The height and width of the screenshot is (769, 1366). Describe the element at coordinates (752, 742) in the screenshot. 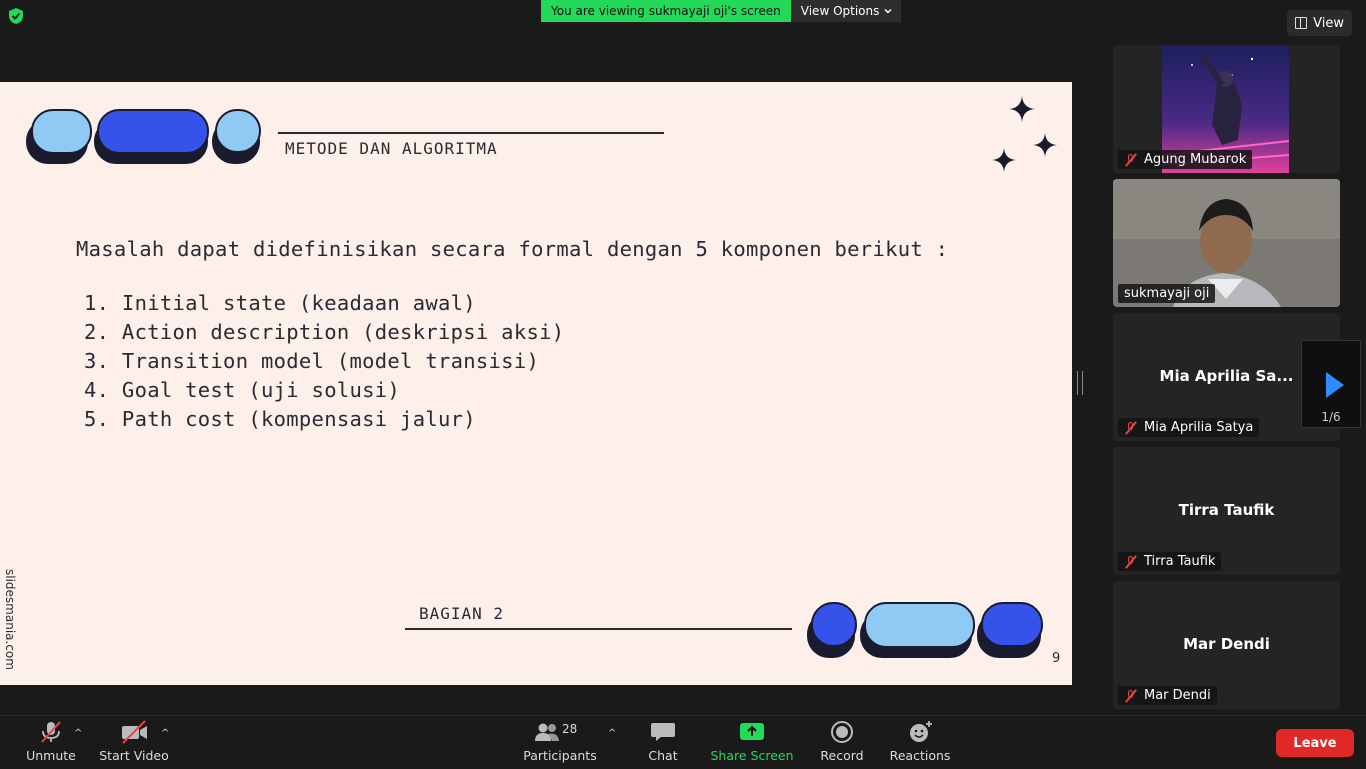

I see `share-screen-button: Share Screen` at that location.